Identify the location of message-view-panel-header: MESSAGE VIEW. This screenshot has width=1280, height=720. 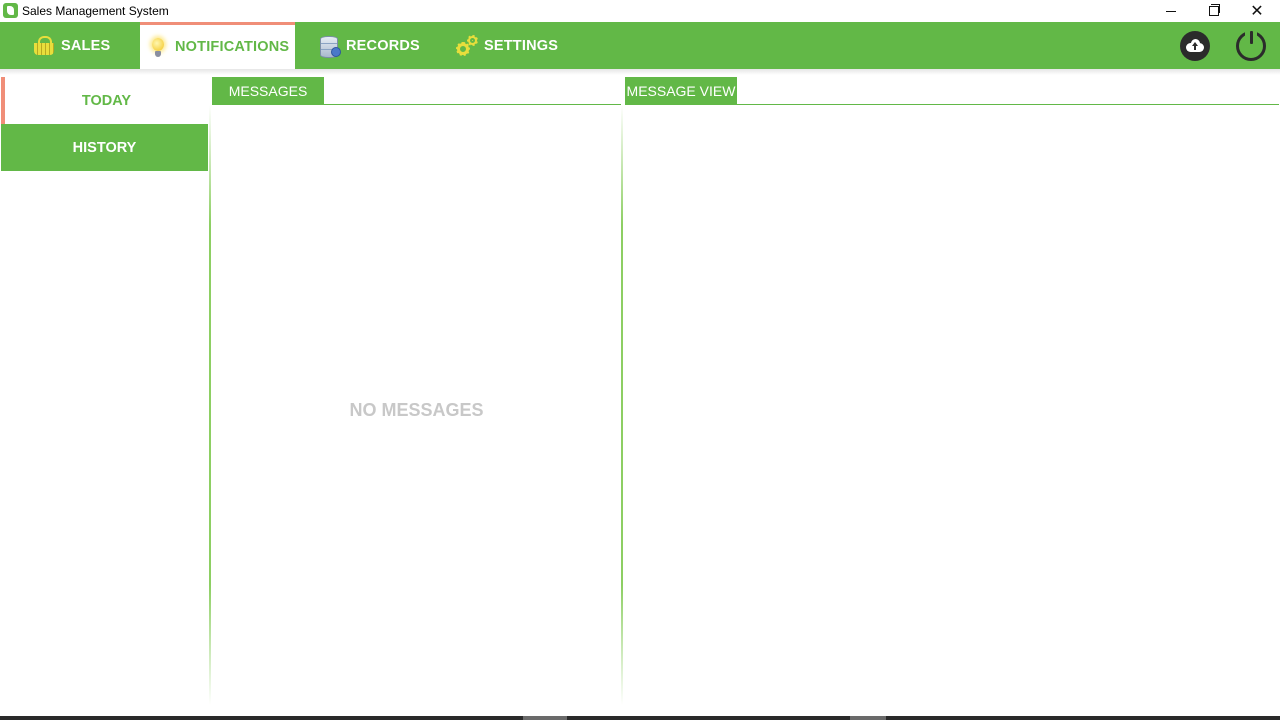
(681, 91).